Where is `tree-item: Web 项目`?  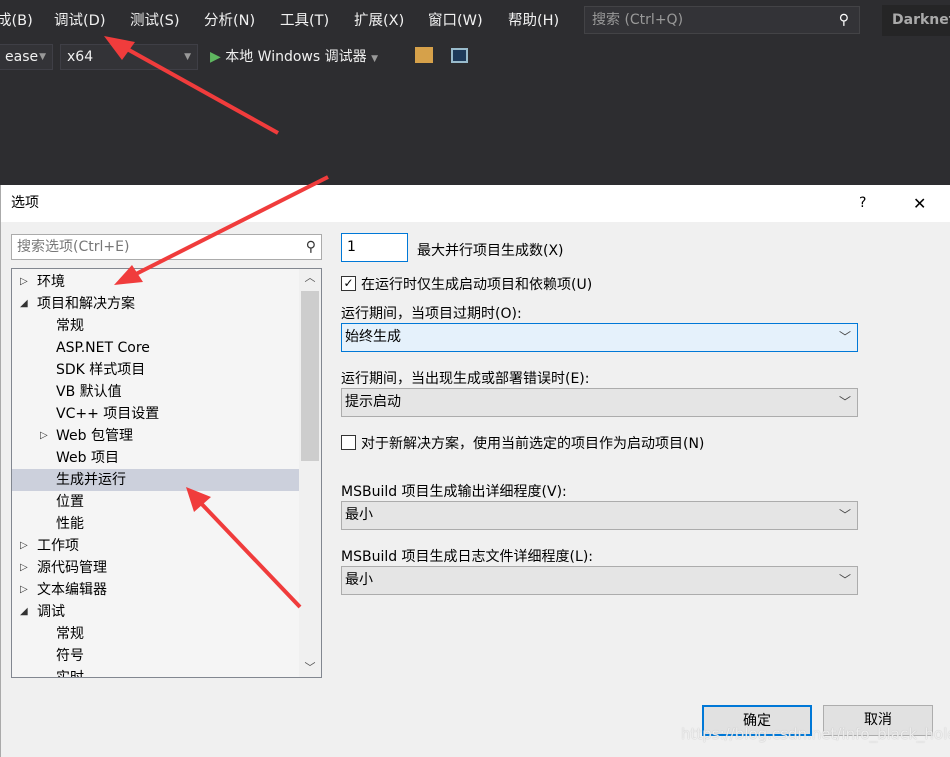 tree-item: Web 项目 is located at coordinates (155, 458).